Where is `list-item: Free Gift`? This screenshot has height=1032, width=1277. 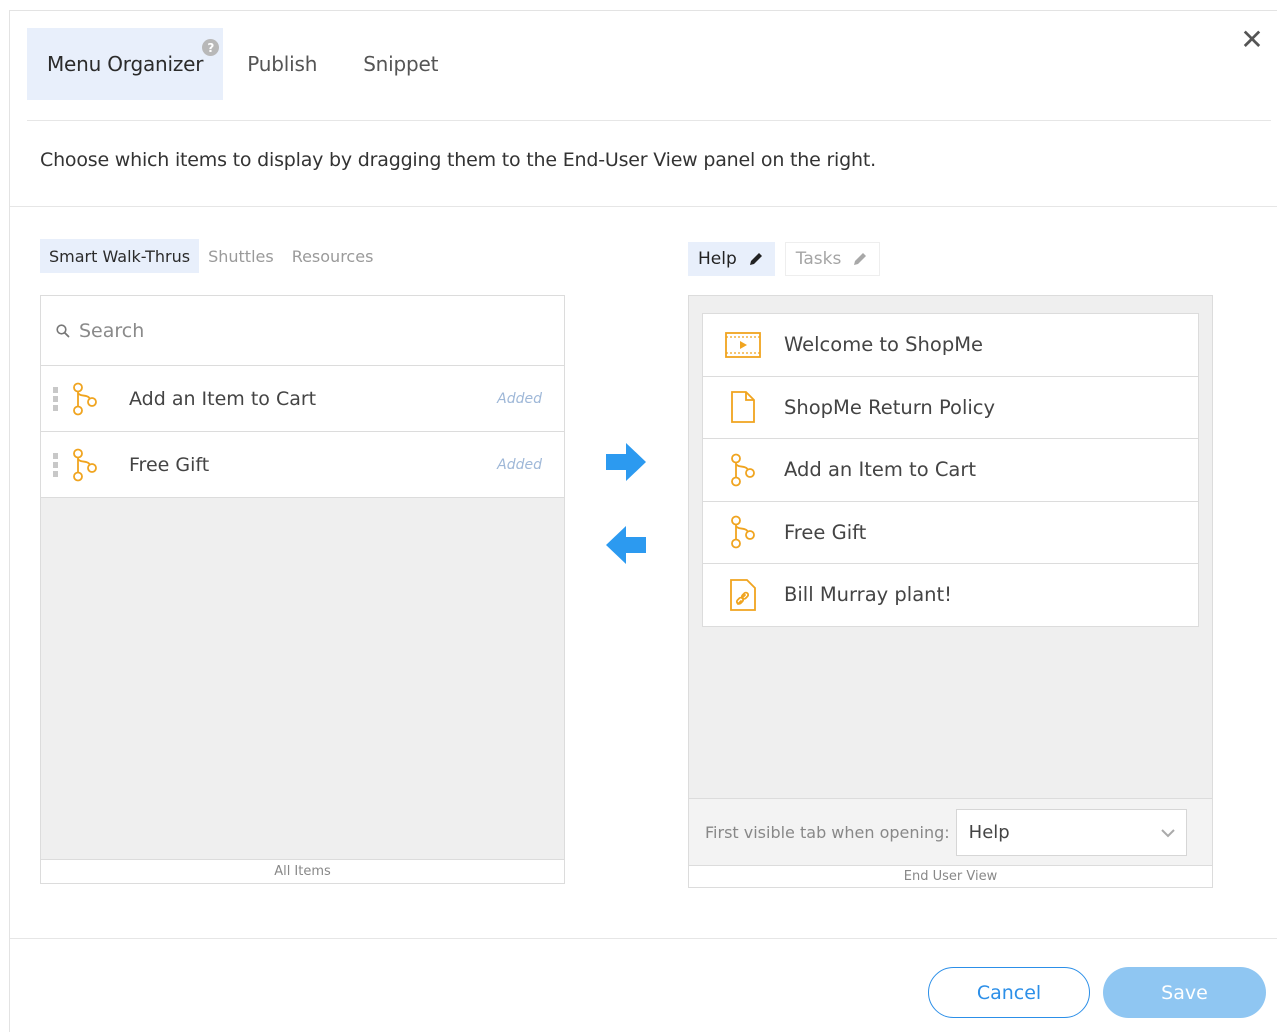 list-item: Free Gift is located at coordinates (950, 532).